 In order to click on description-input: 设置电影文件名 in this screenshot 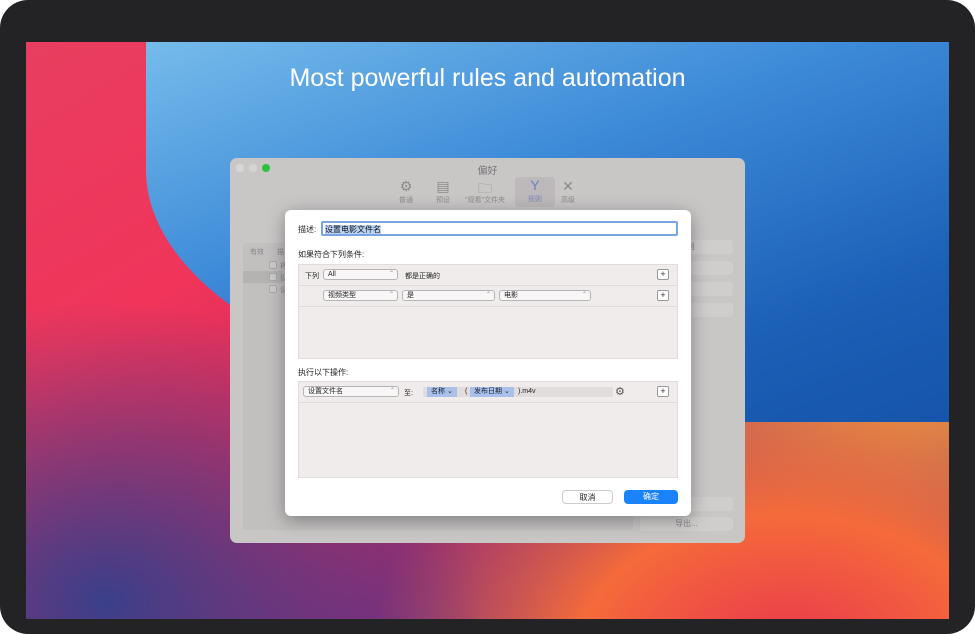, I will do `click(499, 228)`.